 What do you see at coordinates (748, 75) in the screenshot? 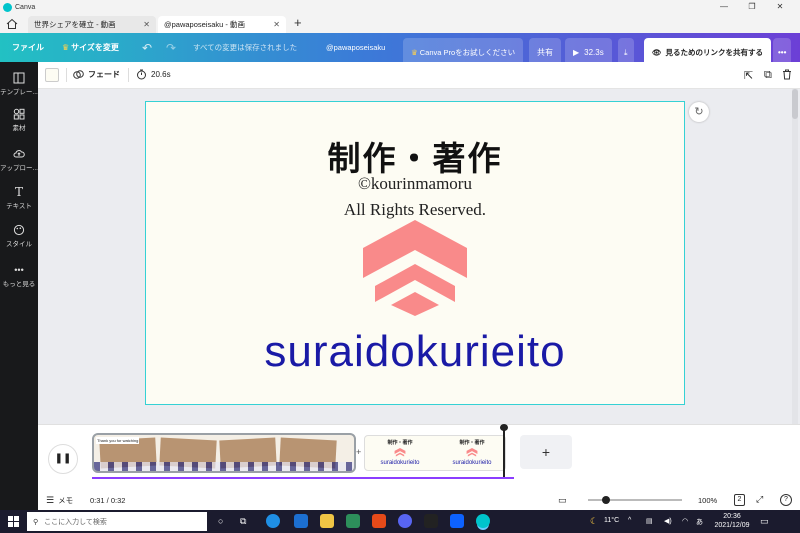
I see `add-page-icon: ⇱` at bounding box center [748, 75].